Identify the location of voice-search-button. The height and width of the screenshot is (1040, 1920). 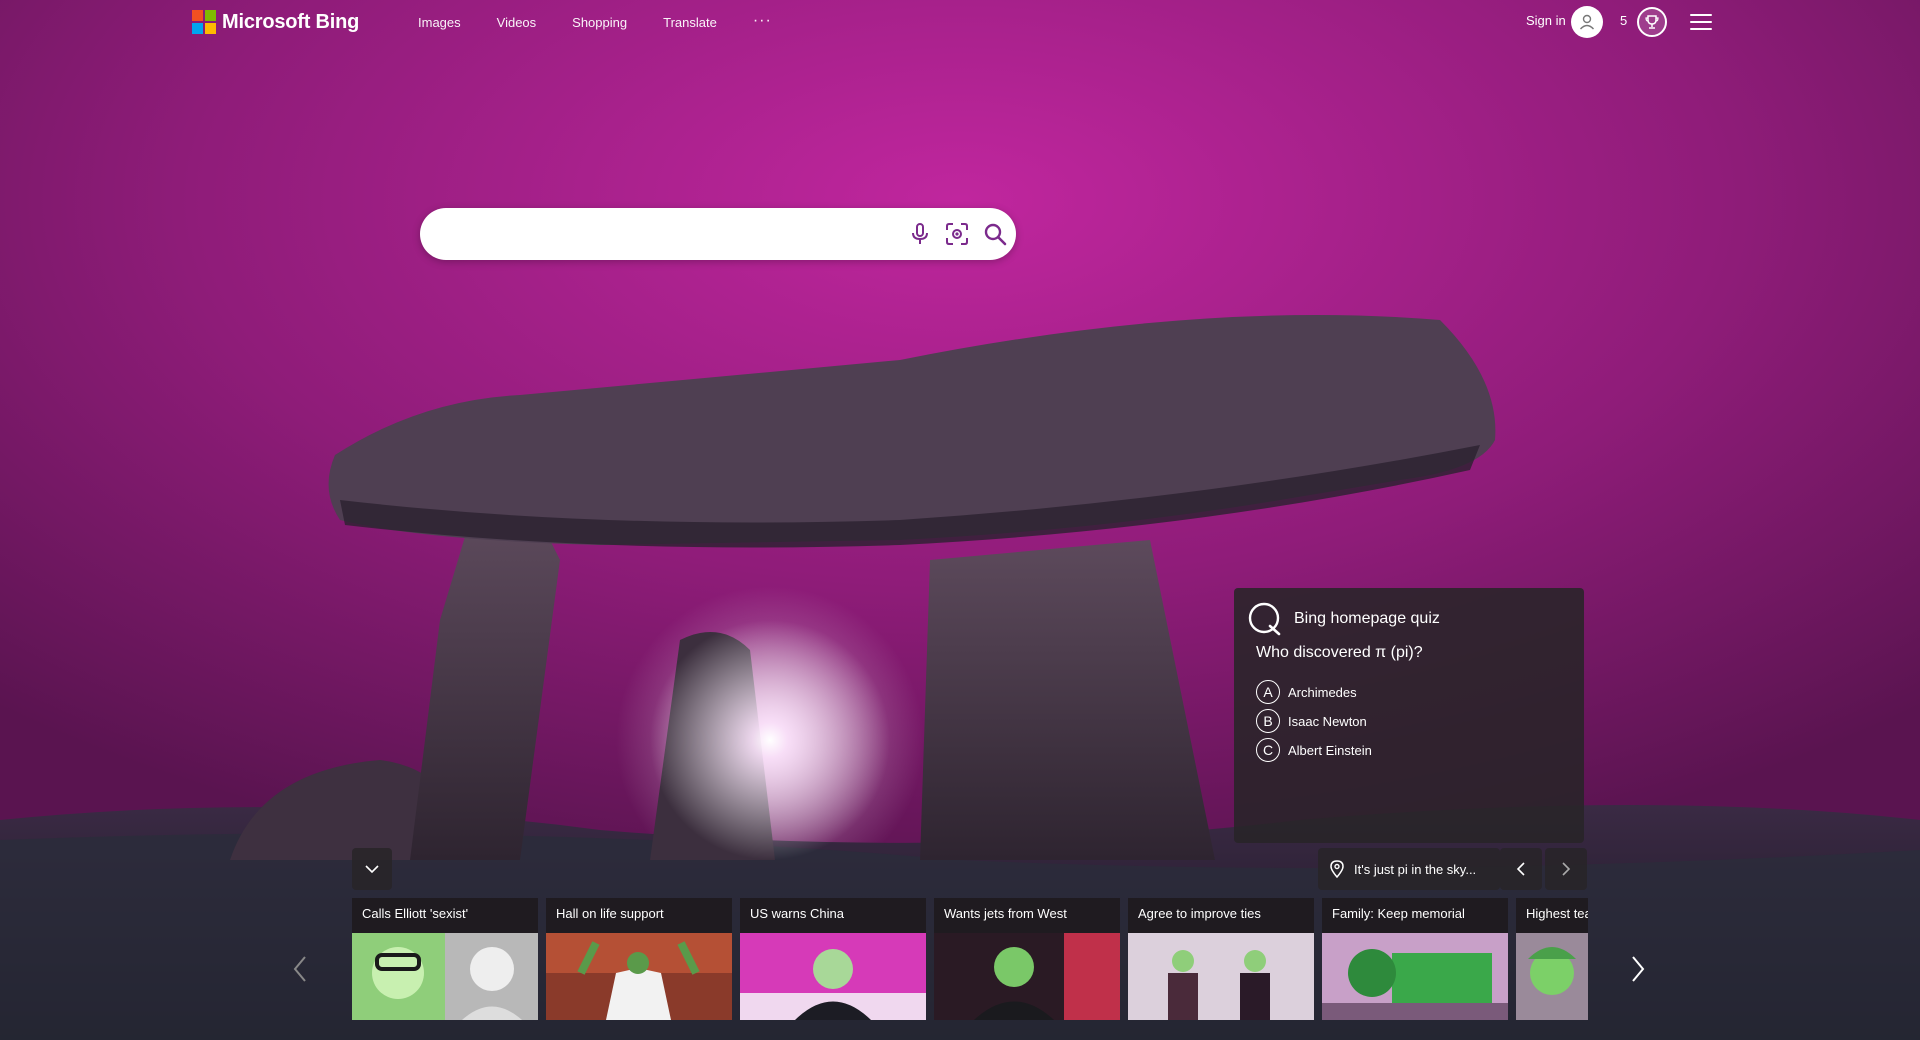
(920, 234).